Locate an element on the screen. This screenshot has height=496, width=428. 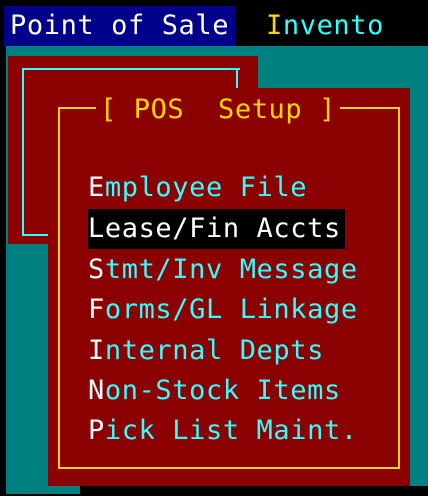
menu-item-hotkey: L is located at coordinates (96, 228).